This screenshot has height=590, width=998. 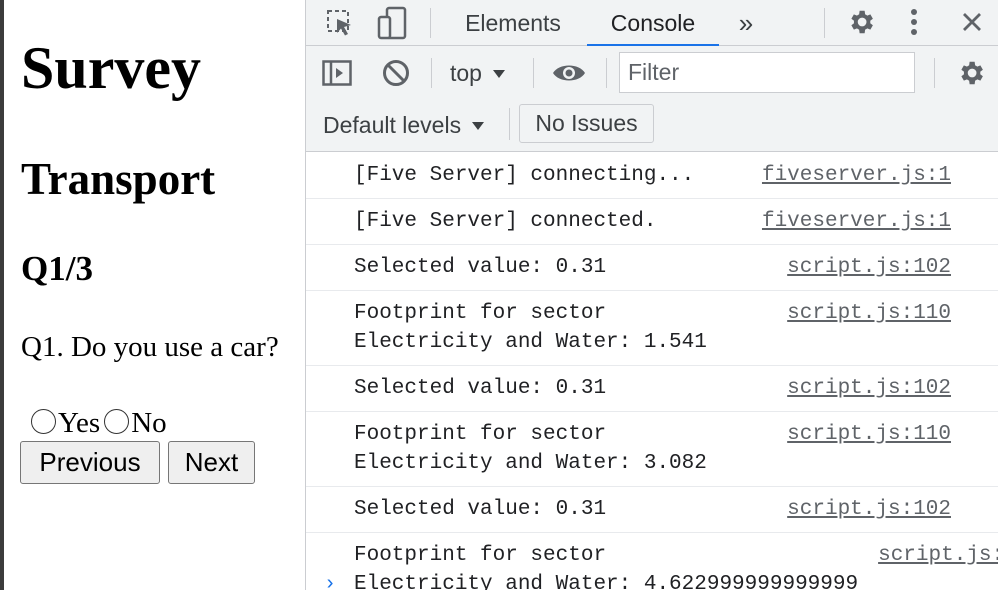 I want to click on page-title: Survey, so click(x=111, y=68).